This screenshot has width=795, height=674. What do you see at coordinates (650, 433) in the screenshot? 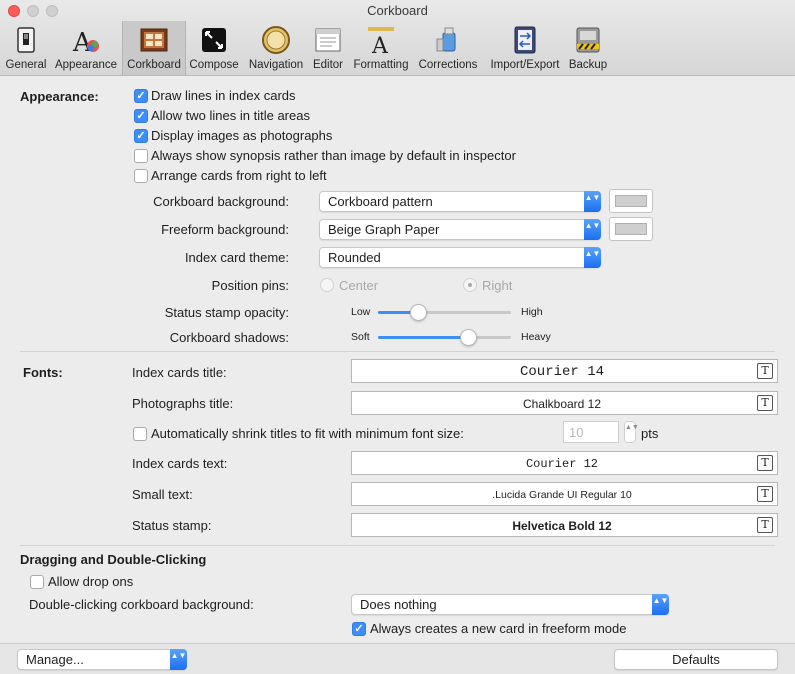
I see `min-font-size-unit: pts` at bounding box center [650, 433].